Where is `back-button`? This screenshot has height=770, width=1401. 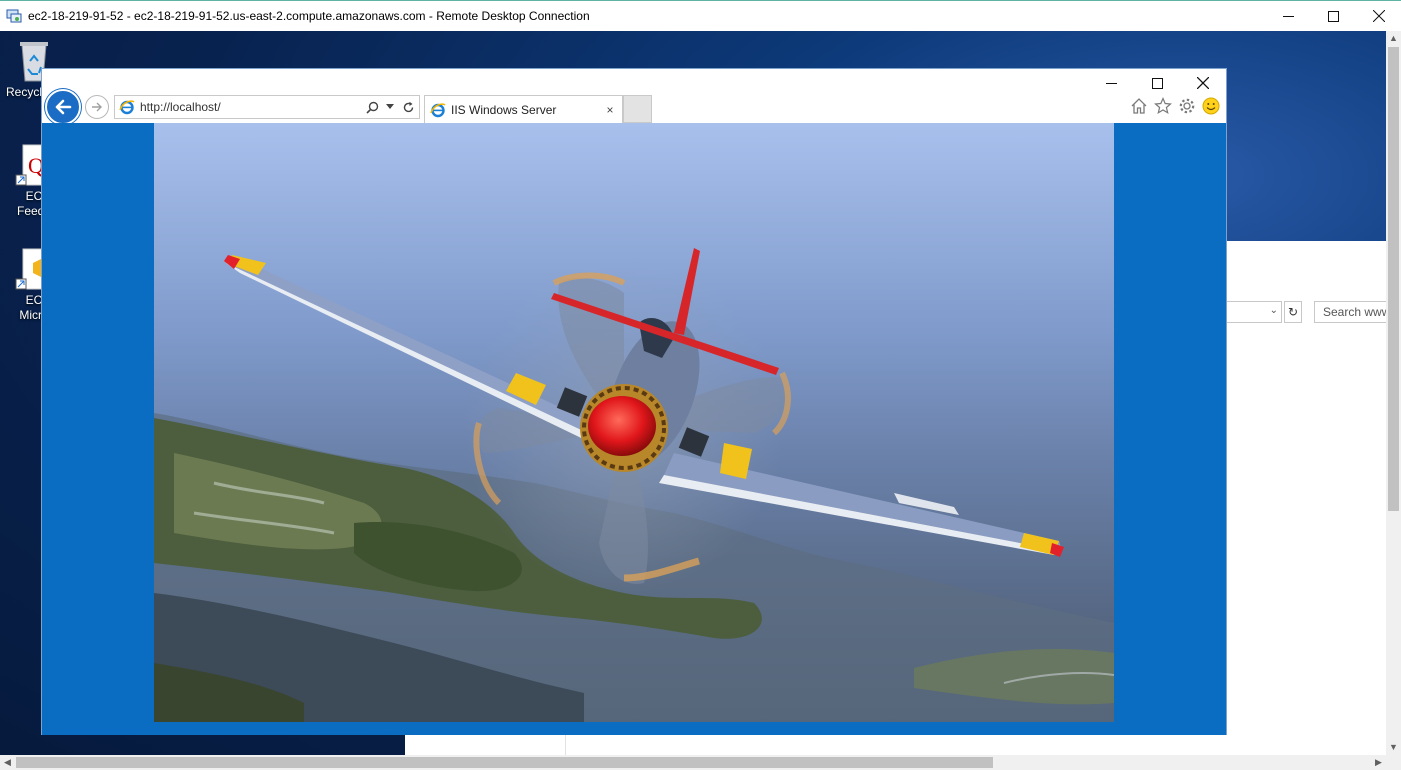 back-button is located at coordinates (63, 107).